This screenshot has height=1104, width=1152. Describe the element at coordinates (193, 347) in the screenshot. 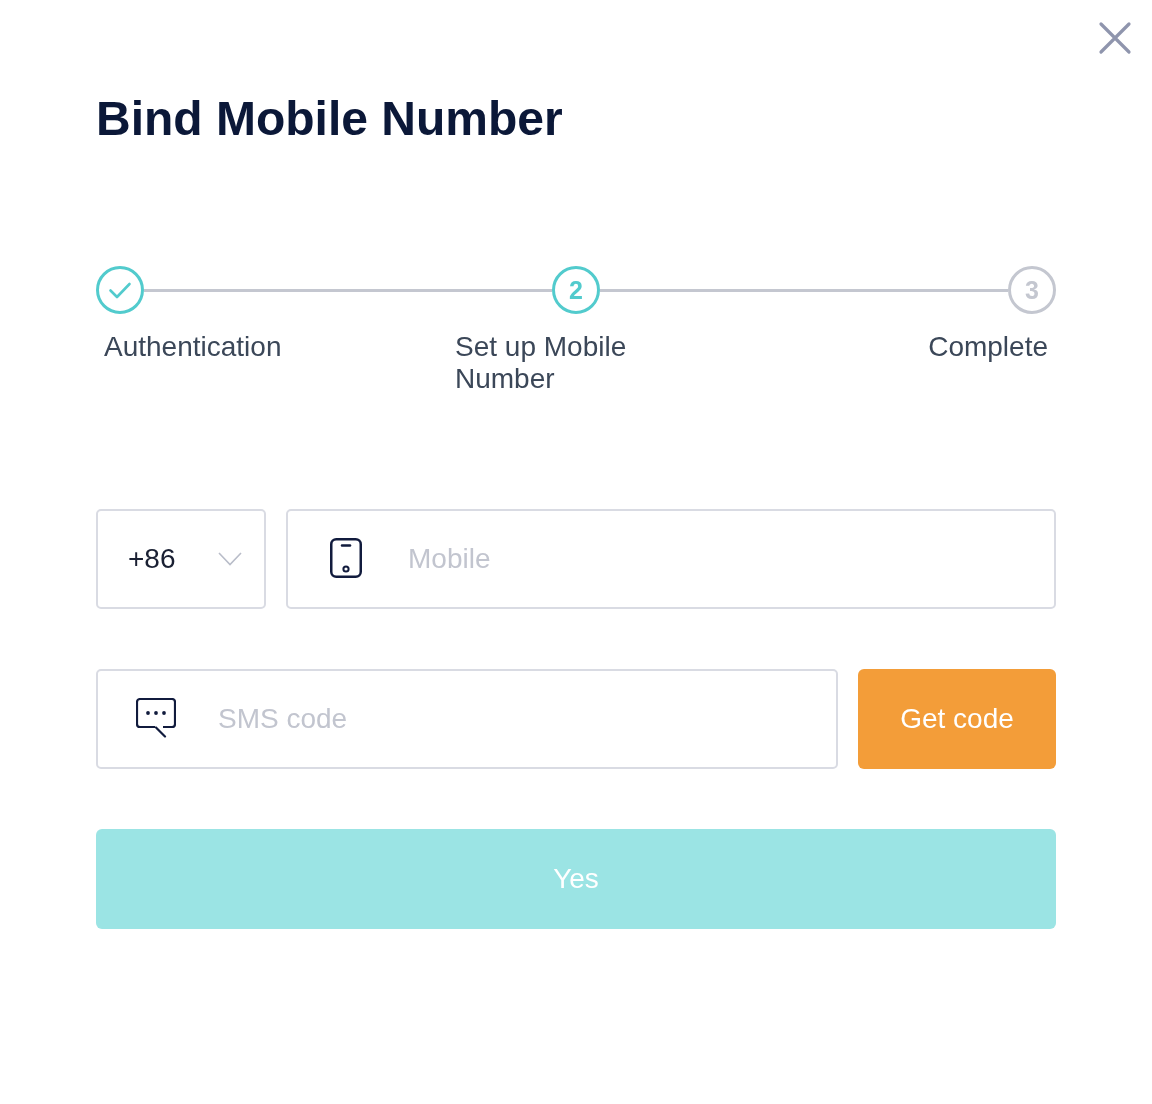

I see `step-label: Authentication` at that location.